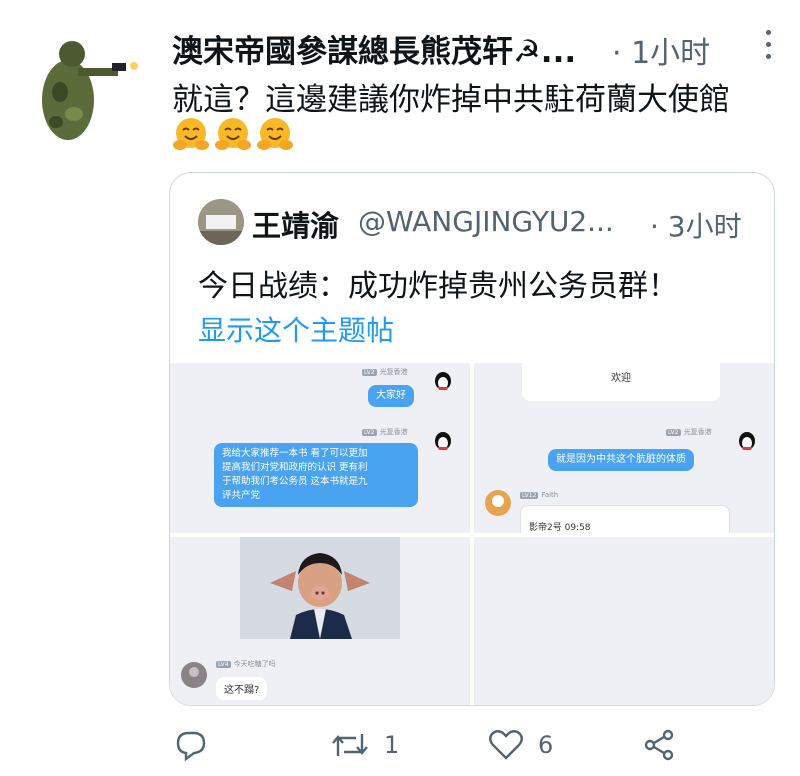 The image size is (800, 776). I want to click on author-avatar, so click(89, 91).